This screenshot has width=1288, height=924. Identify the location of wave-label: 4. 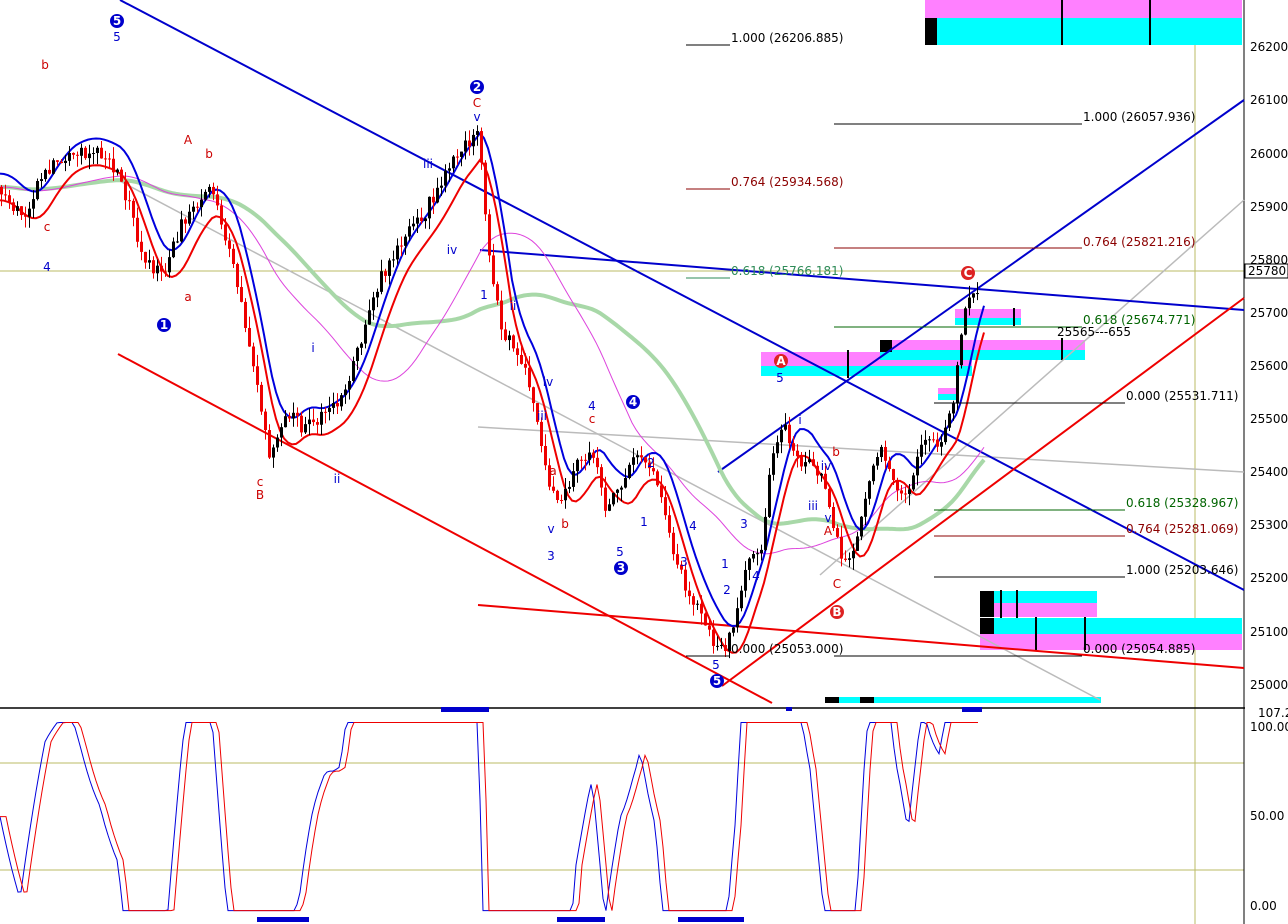
(633, 402).